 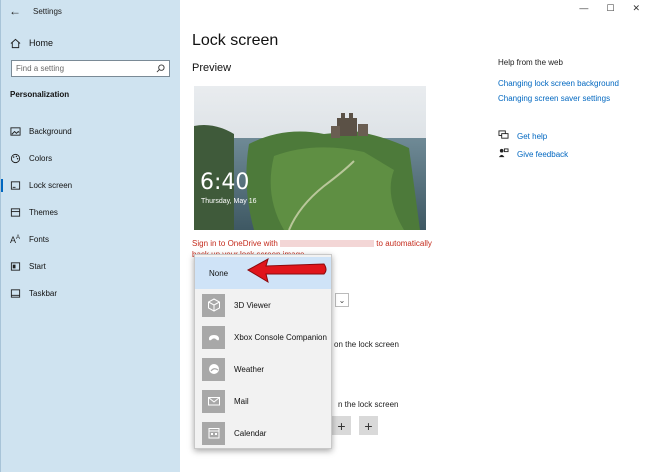 What do you see at coordinates (40, 94) in the screenshot?
I see `section-title: Personalization` at bounding box center [40, 94].